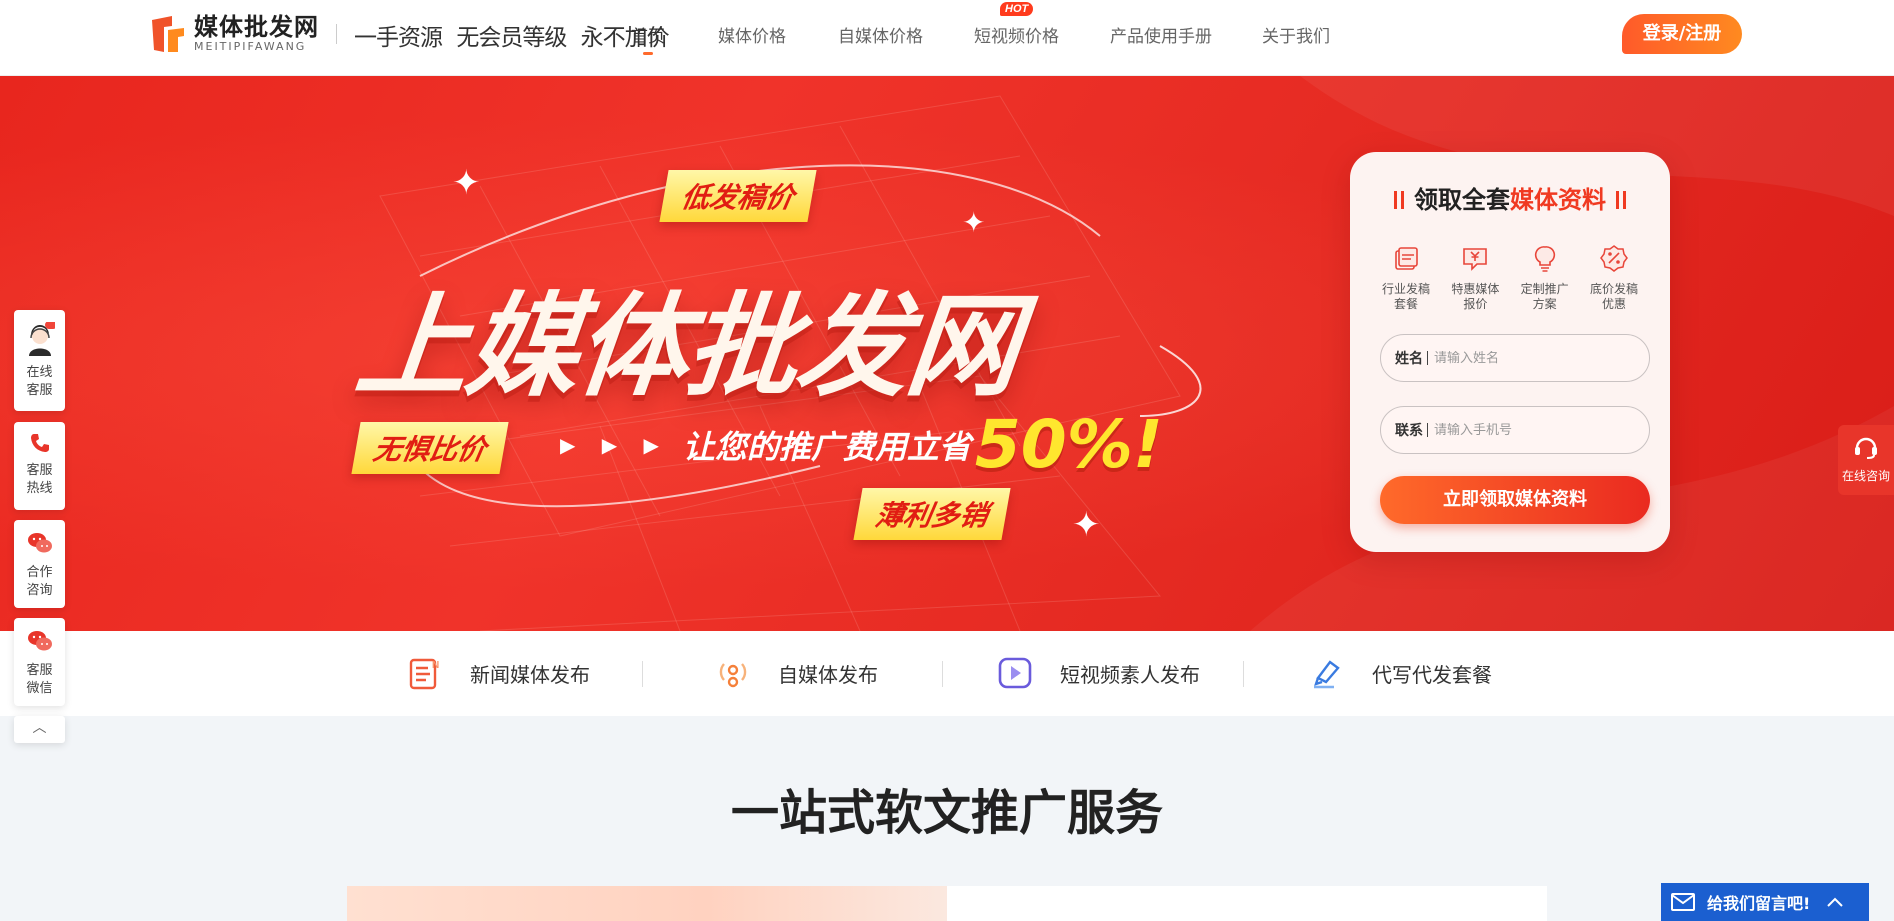 This screenshot has height=921, width=1894. I want to click on leave-message-label: 给我们留言吧!, so click(1759, 903).